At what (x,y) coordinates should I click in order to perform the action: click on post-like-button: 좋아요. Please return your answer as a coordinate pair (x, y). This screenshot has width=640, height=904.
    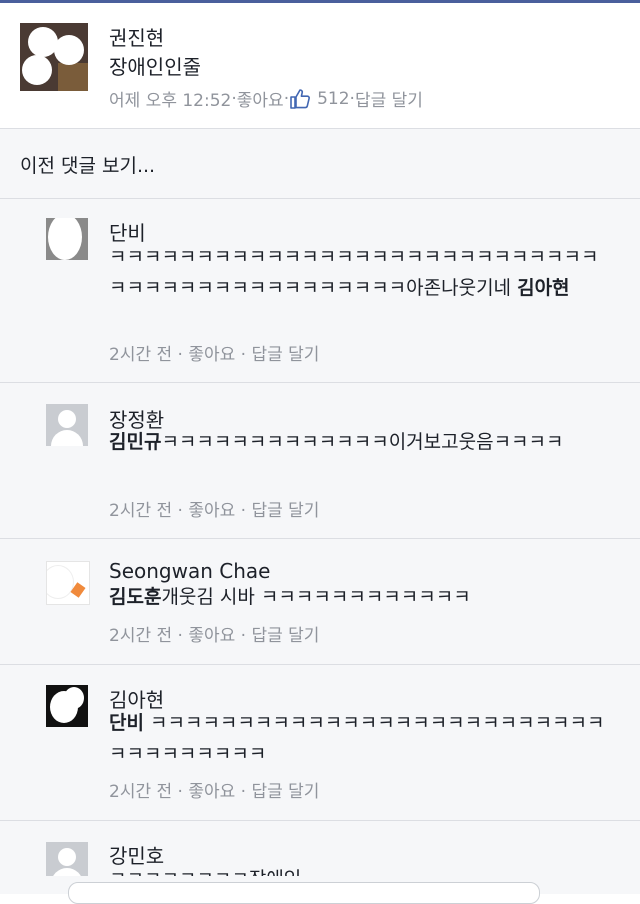
    Looking at the image, I should click on (260, 98).